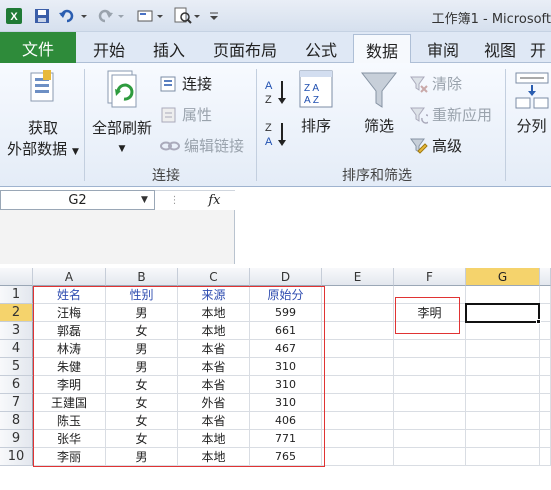 The height and width of the screenshot is (490, 551). Describe the element at coordinates (16, 439) in the screenshot. I see `row-header-9: 9` at that location.